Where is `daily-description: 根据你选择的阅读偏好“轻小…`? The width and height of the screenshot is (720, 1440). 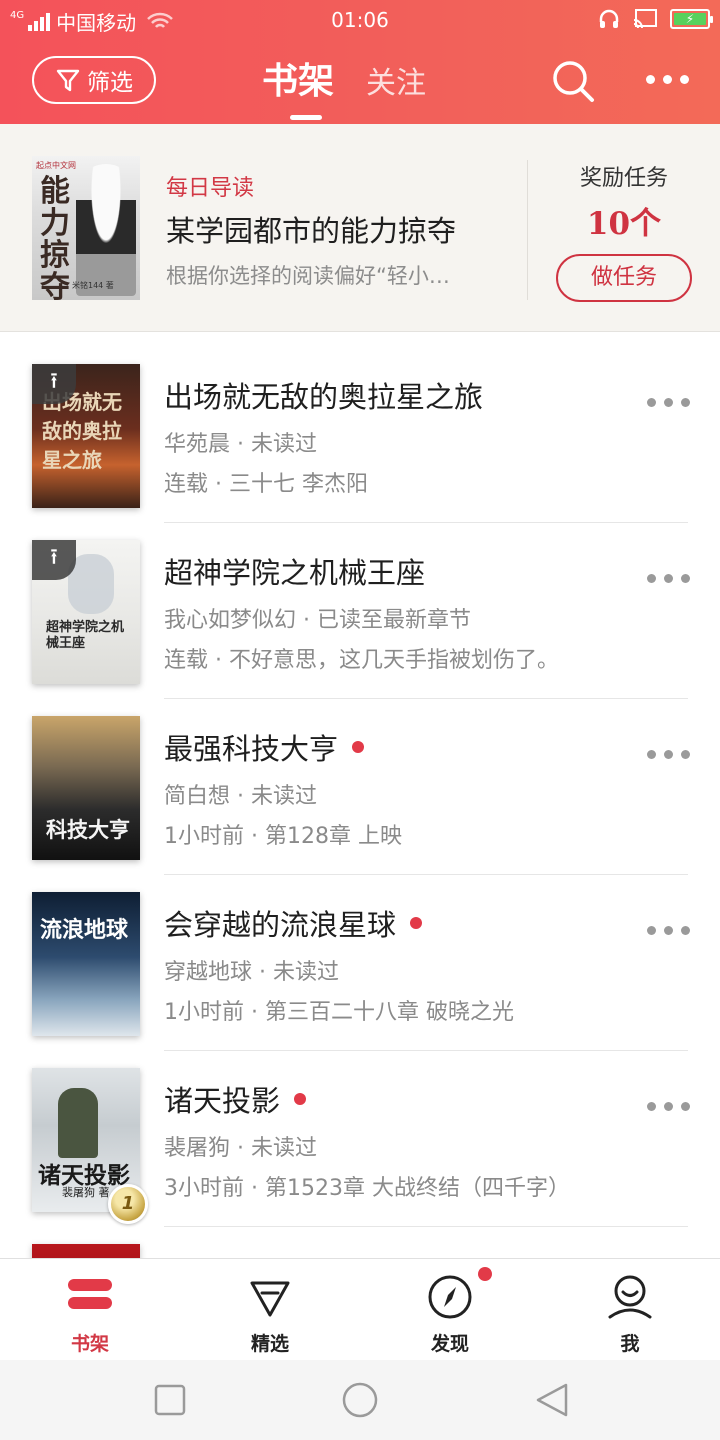 daily-description: 根据你选择的阅读偏好“轻小… is located at coordinates (308, 276).